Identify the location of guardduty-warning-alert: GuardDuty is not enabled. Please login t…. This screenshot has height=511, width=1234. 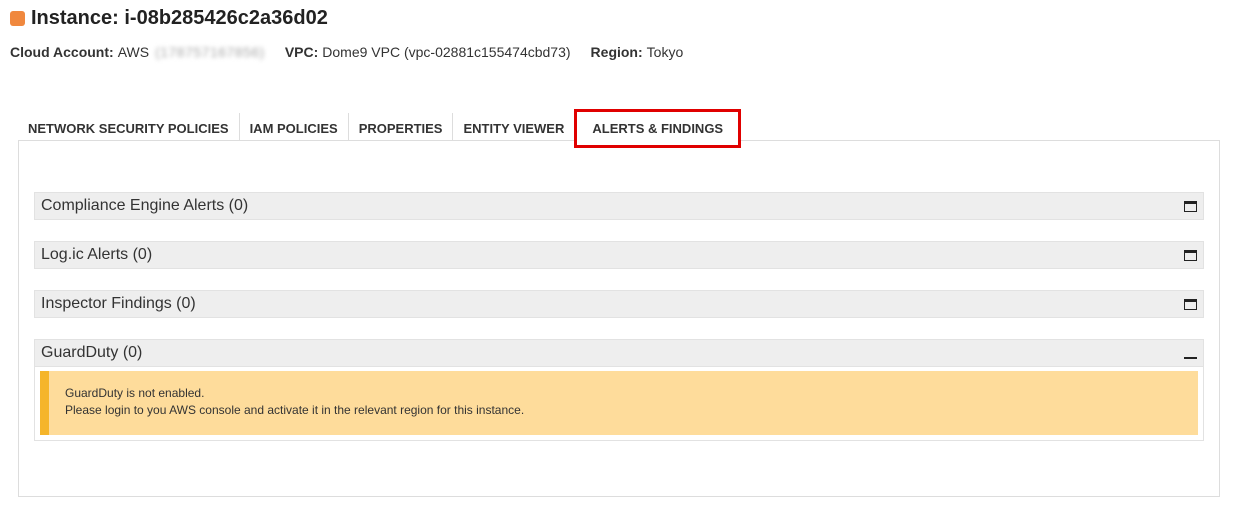
(619, 403).